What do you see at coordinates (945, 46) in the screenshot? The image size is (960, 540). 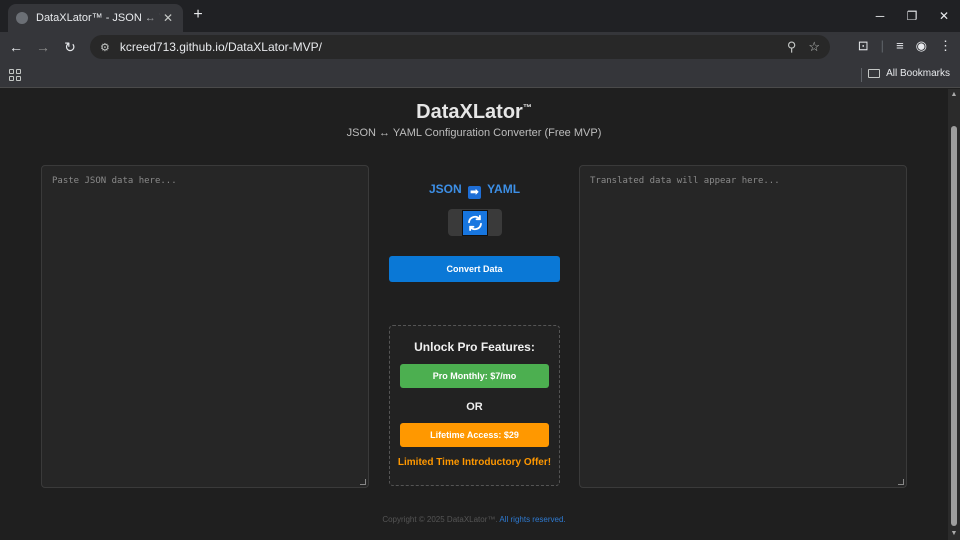 I see `menu-icon: ⋮` at bounding box center [945, 46].